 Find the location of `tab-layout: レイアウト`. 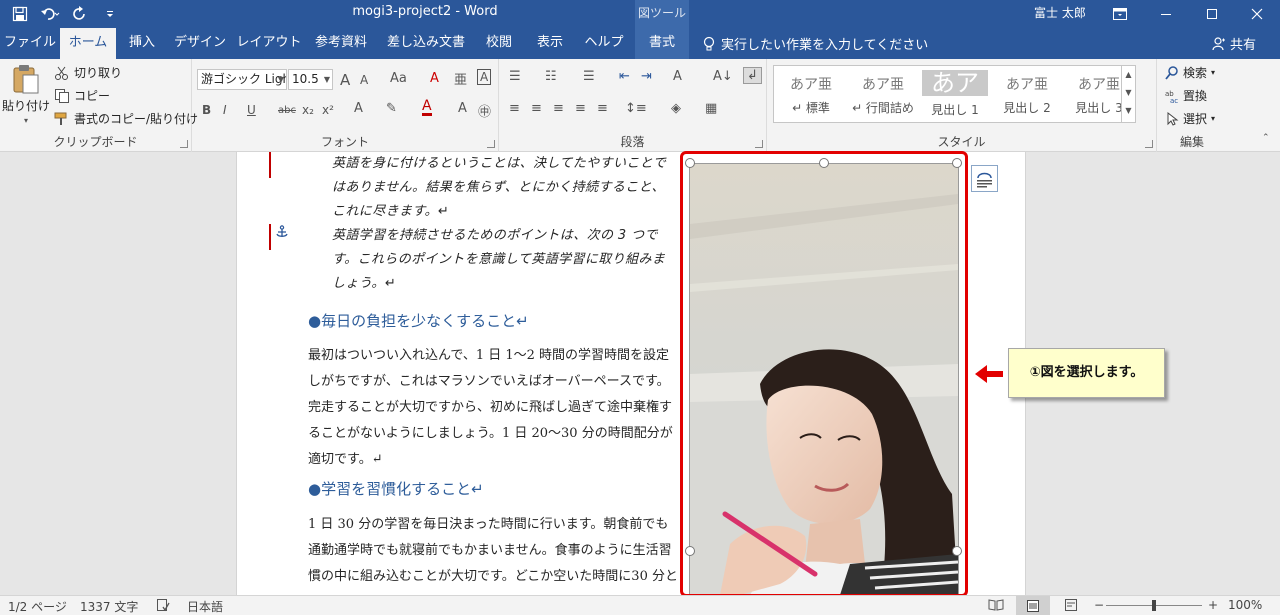

tab-layout: レイアウト is located at coordinates (269, 43).